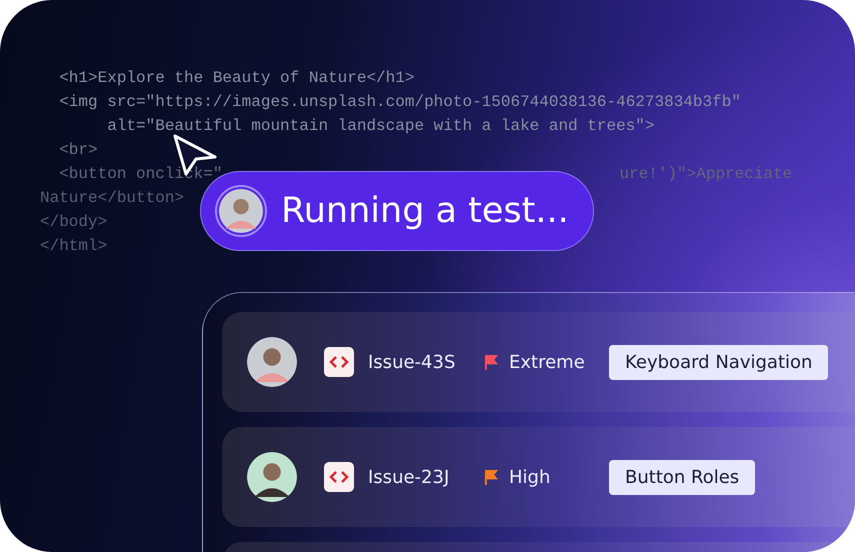  What do you see at coordinates (74, 246) in the screenshot?
I see `code-text: </html>` at bounding box center [74, 246].